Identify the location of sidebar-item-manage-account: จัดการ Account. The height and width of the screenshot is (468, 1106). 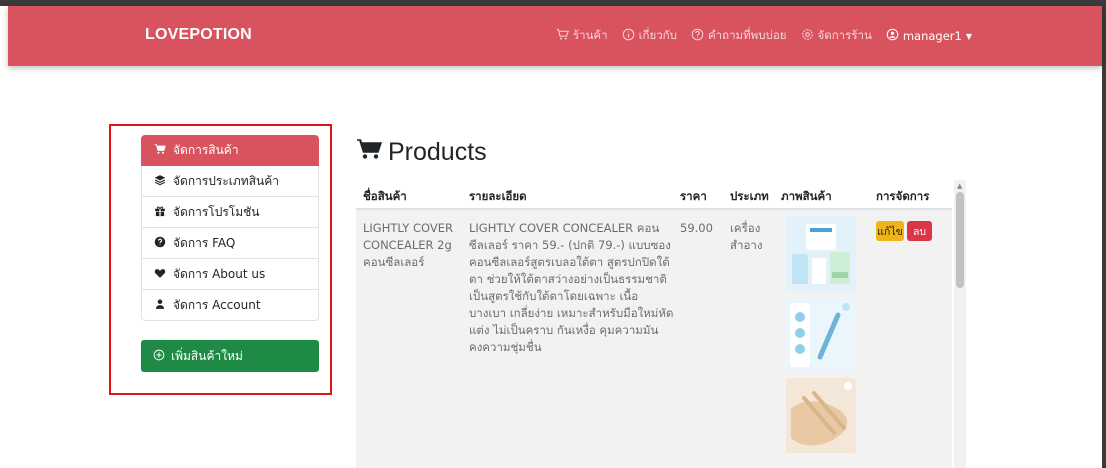
(230, 305).